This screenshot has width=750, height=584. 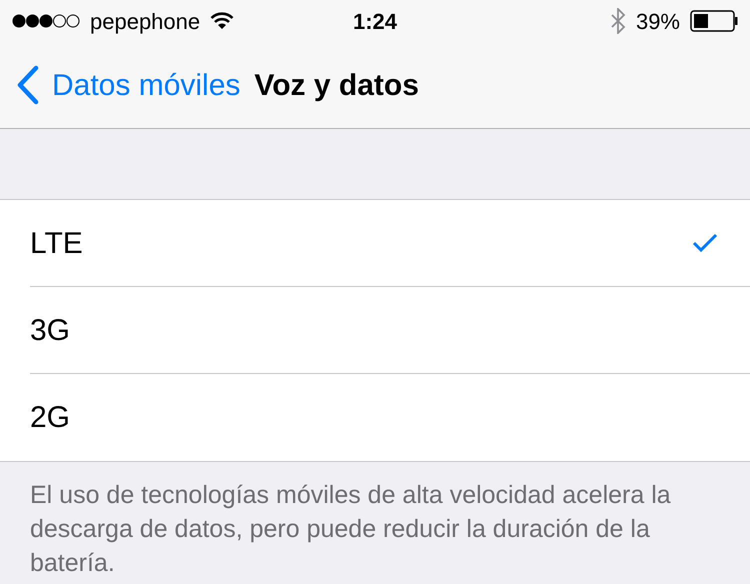 What do you see at coordinates (350, 529) in the screenshot?
I see `footer-note: El uso de tecnologías móviles de alta velocidad acelera la descarga de datos, pero puede reducir la duración de la batería.` at bounding box center [350, 529].